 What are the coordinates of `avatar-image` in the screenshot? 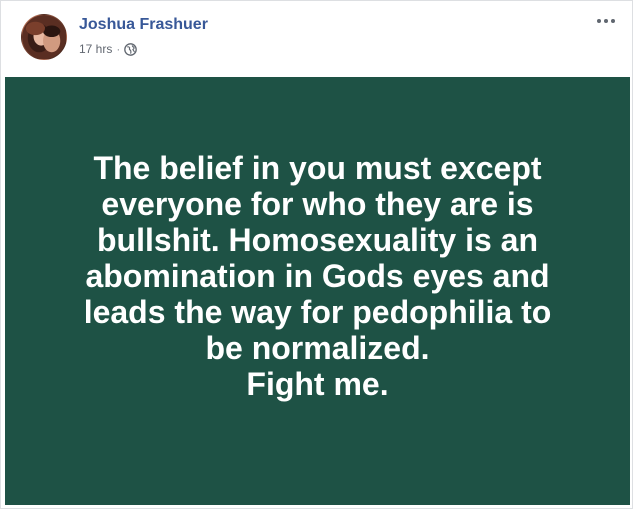 It's located at (44, 37).